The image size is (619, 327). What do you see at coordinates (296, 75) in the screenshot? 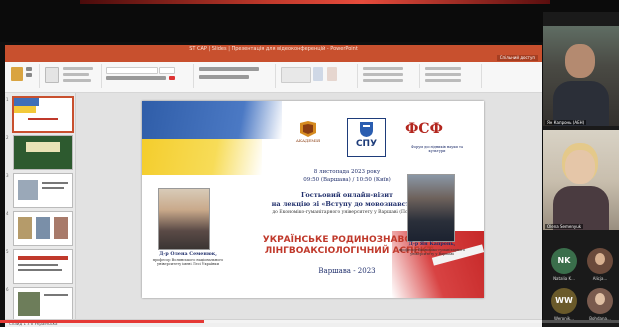
I see `shapes-gallery` at bounding box center [296, 75].